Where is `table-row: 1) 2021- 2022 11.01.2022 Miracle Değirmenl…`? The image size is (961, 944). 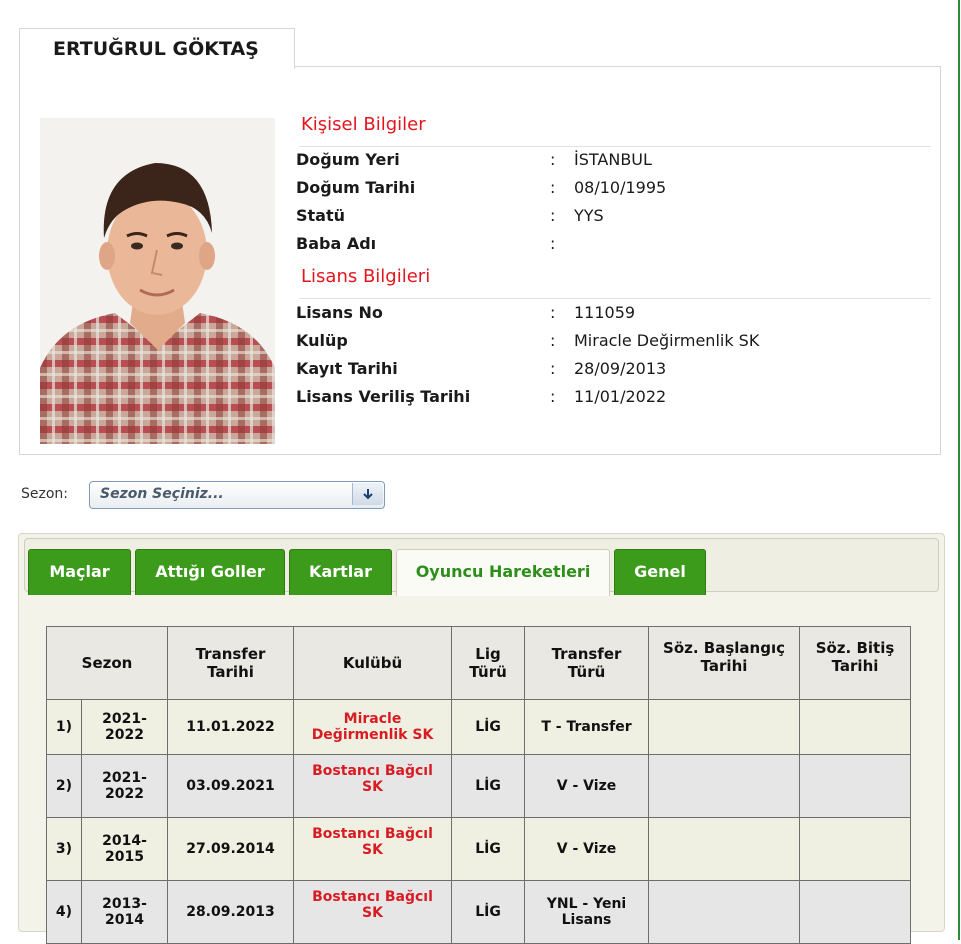
table-row: 1) 2021- 2022 11.01.2022 Miracle Değirmenl… is located at coordinates (478, 727).